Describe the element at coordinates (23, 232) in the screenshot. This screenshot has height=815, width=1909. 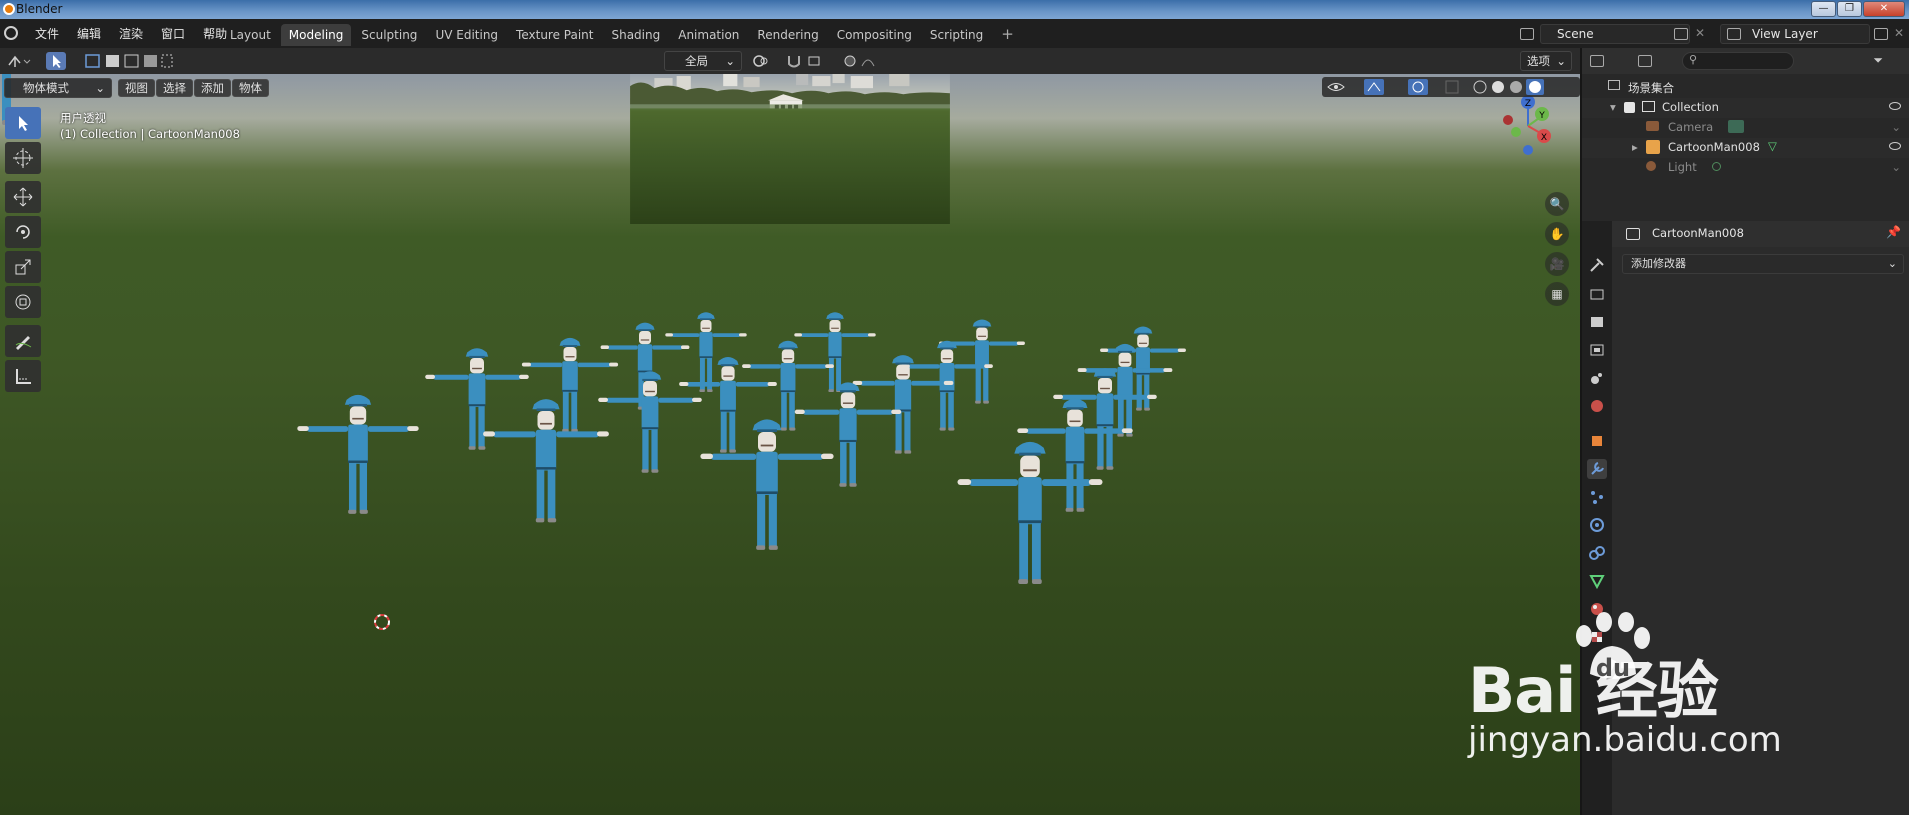
I see `rotate-tool-icon` at that location.